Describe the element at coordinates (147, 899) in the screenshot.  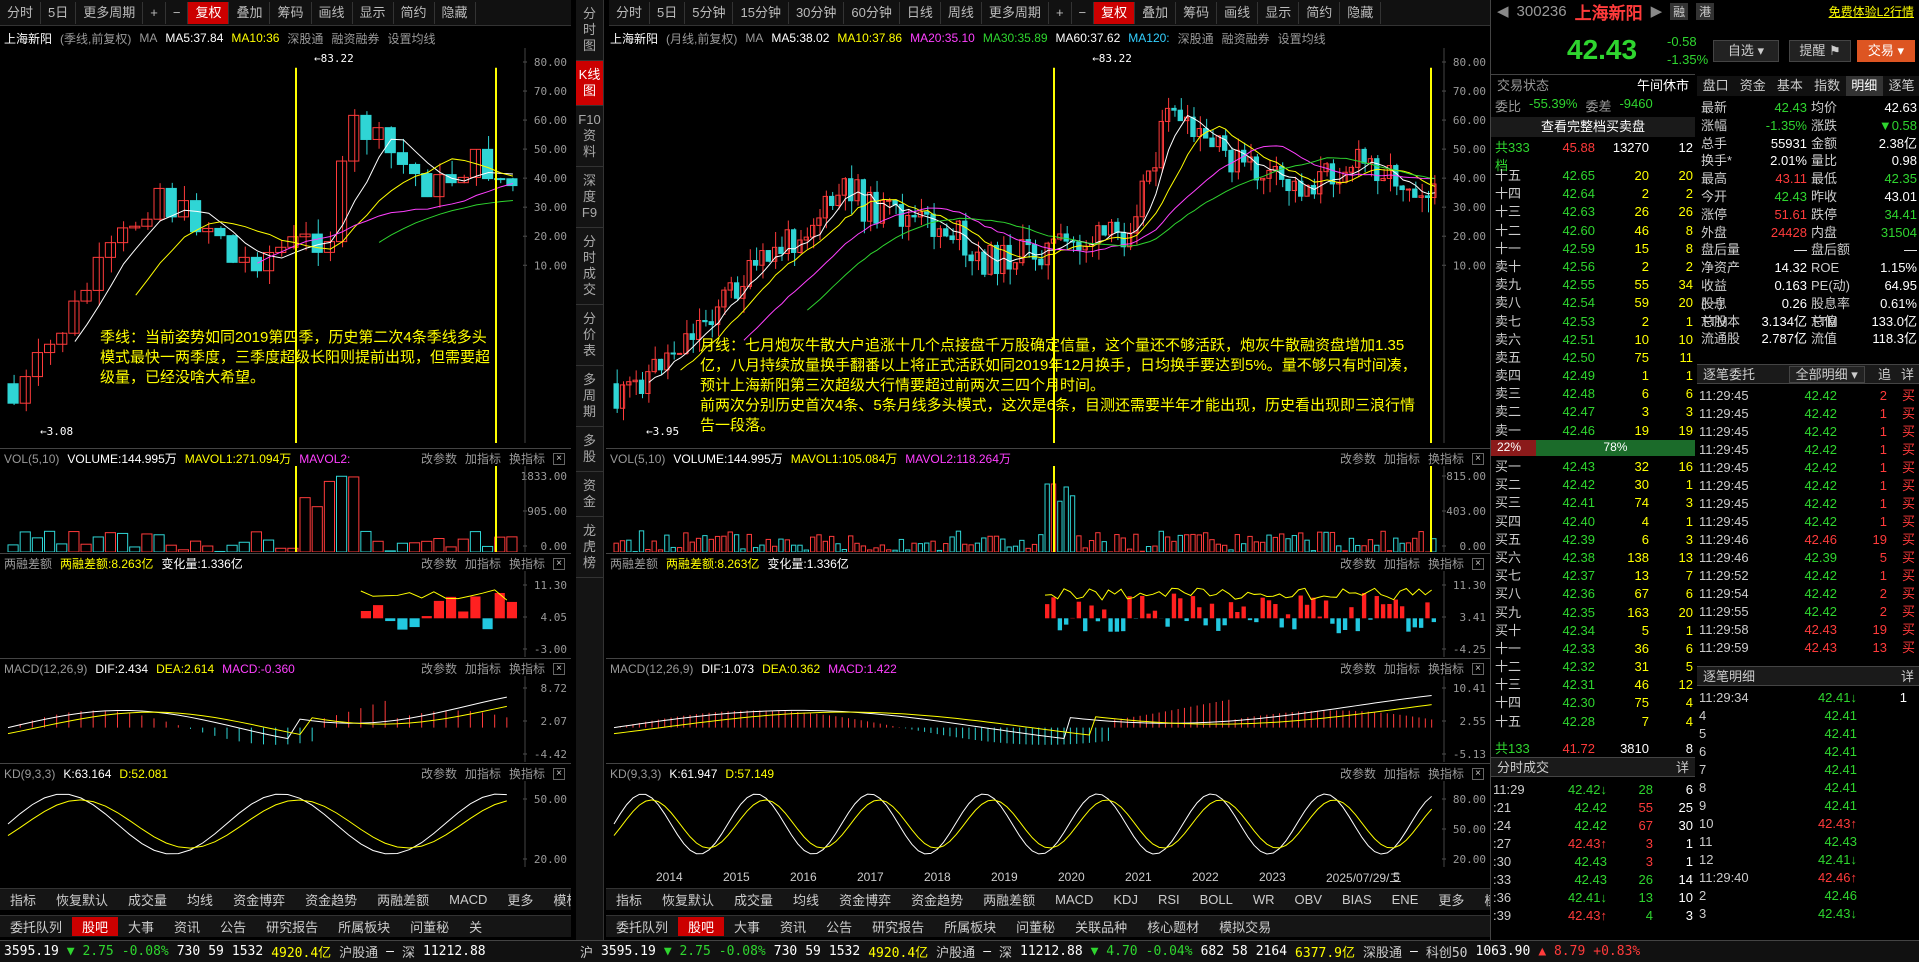
I see `tab-2: 成交量` at that location.